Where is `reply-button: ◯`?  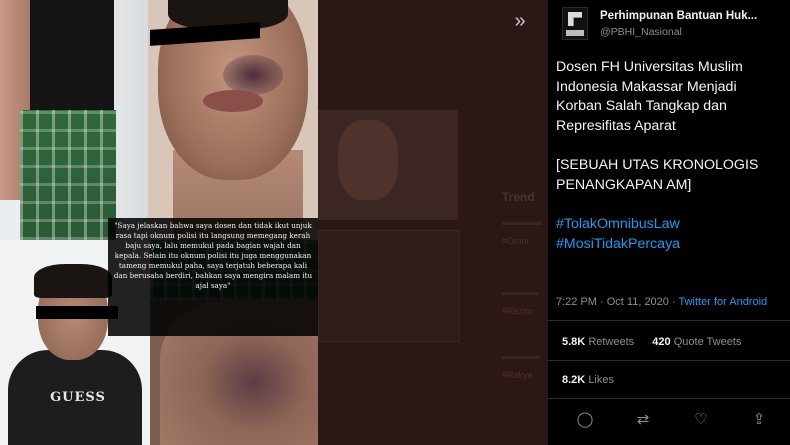 reply-button: ◯ is located at coordinates (585, 420).